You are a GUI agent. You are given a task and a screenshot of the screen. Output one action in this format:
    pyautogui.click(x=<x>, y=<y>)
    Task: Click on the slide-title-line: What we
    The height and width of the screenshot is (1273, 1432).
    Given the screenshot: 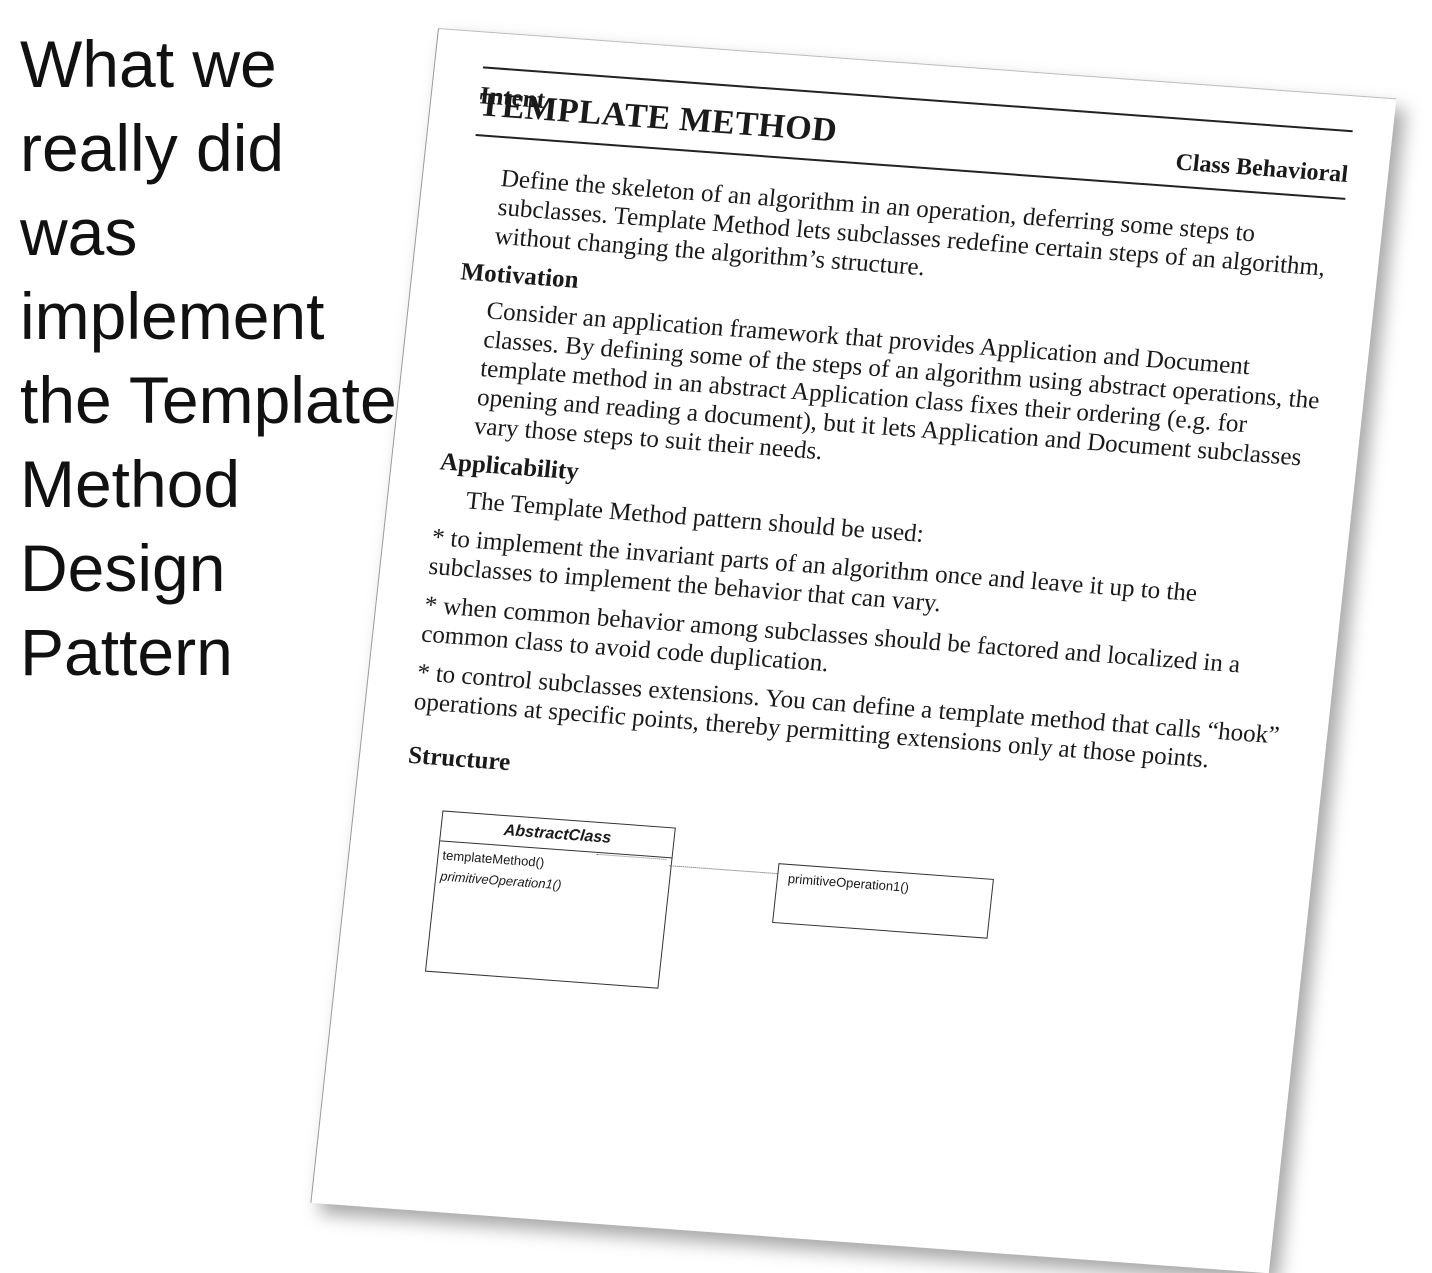 What is the action you would take?
    pyautogui.click(x=148, y=64)
    